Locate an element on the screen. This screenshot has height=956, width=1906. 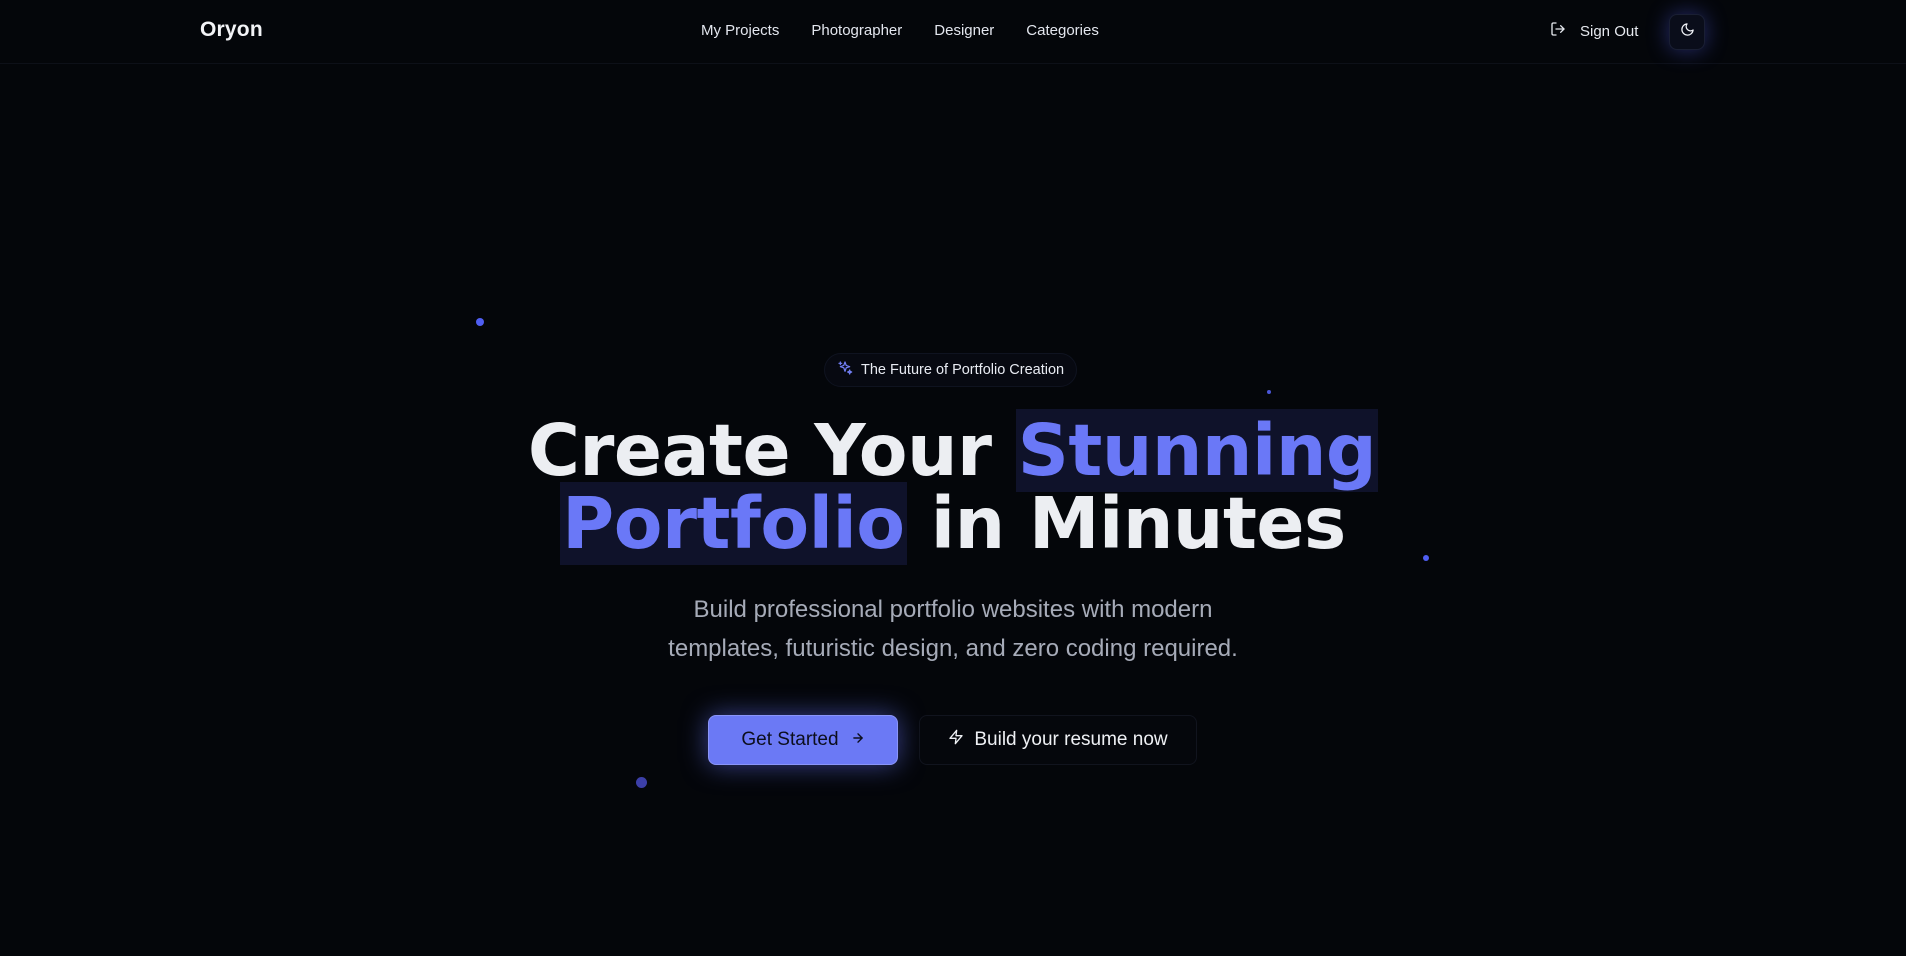
arrow-right-icon is located at coordinates (858, 740).